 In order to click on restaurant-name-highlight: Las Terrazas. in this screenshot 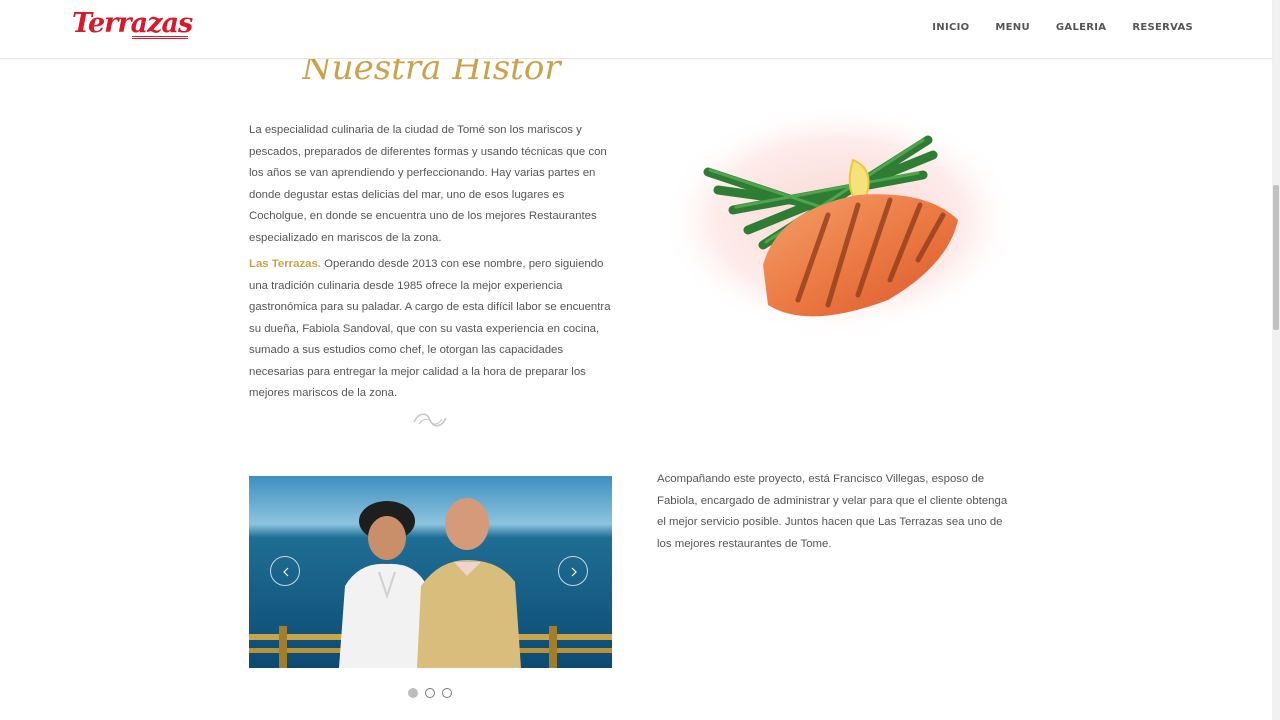, I will do `click(285, 264)`.